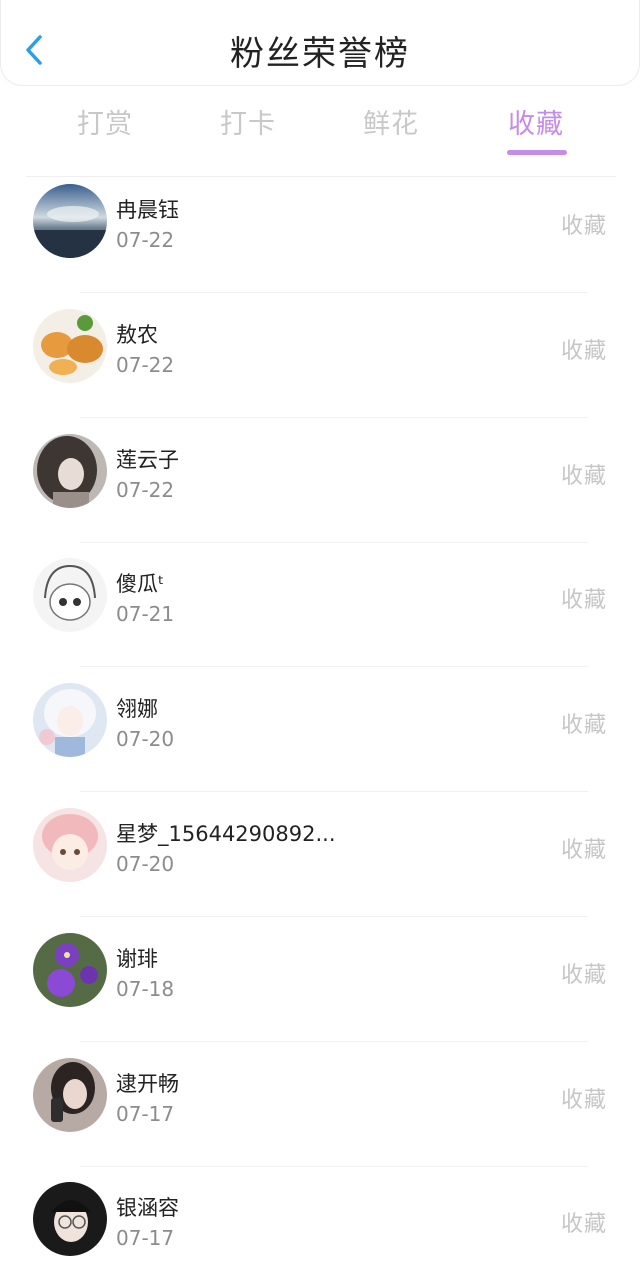 This screenshot has width=640, height=1285. Describe the element at coordinates (320, 367) in the screenshot. I see `list-item: 敖农 07-22 收藏` at that location.